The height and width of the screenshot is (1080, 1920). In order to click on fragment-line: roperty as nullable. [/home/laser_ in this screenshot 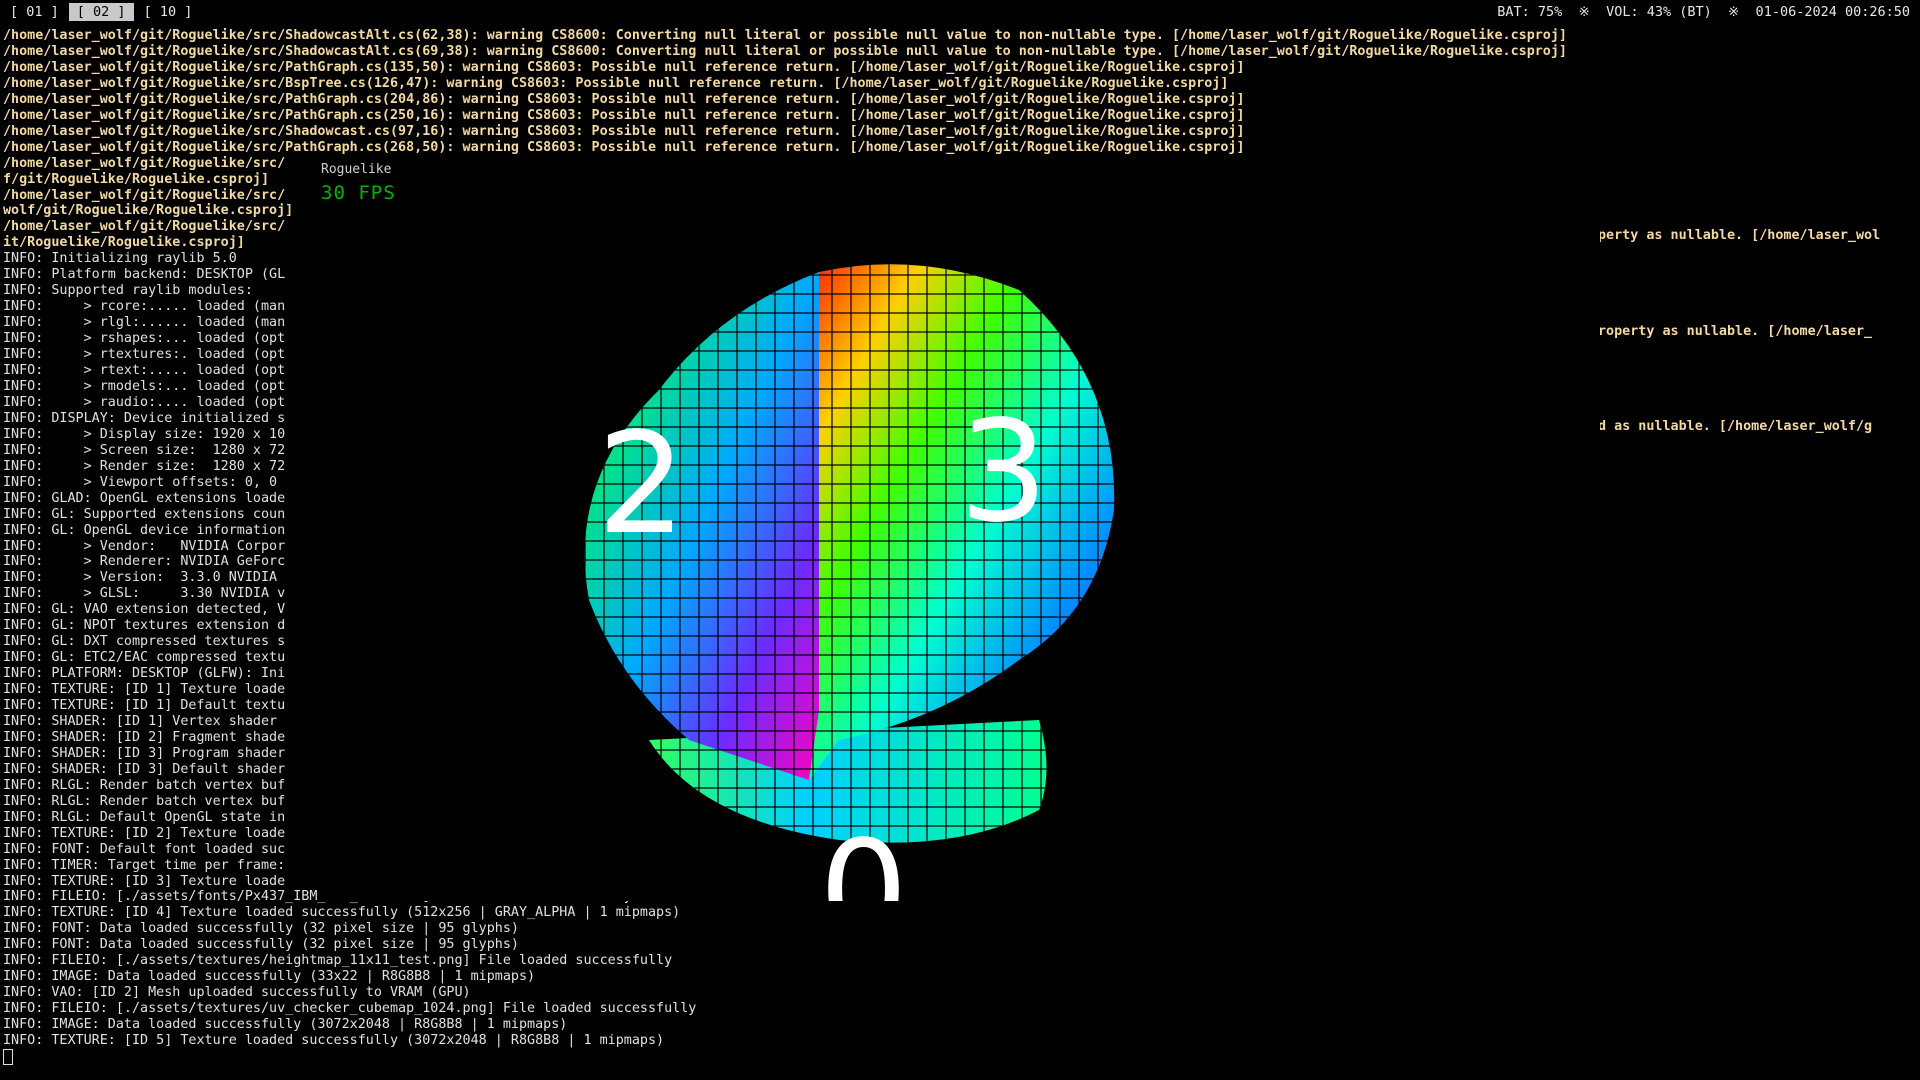, I will do `click(1735, 331)`.